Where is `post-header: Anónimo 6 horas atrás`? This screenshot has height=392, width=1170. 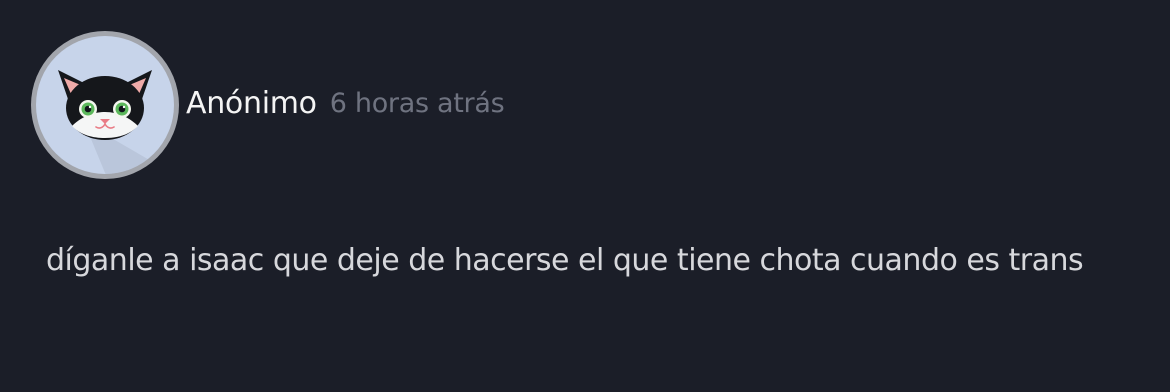
post-header: Anónimo 6 horas atrás is located at coordinates (345, 103).